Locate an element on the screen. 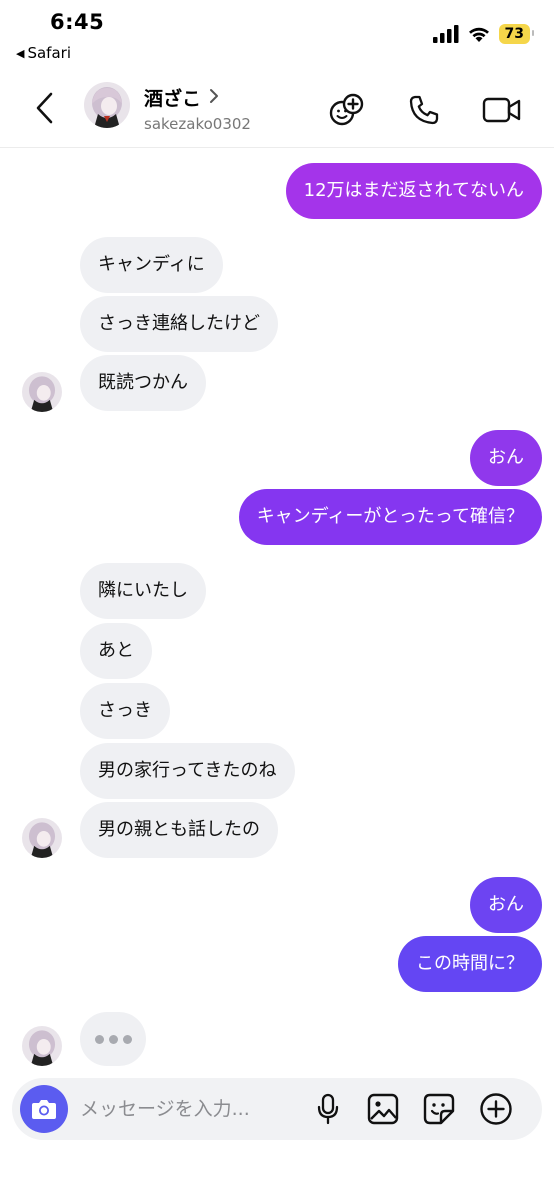  add-people-button is located at coordinates (346, 110).